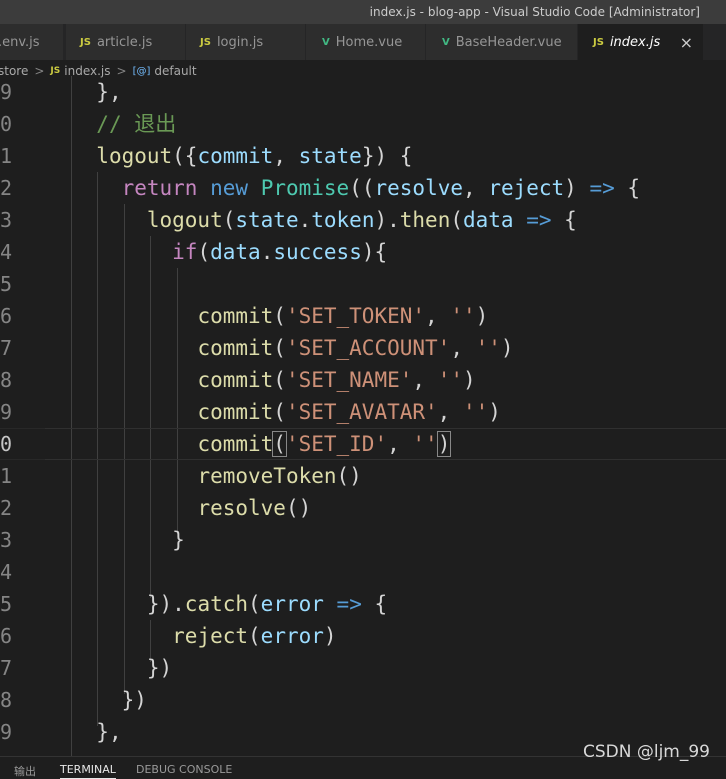 The height and width of the screenshot is (779, 726). Describe the element at coordinates (6, 540) in the screenshot. I see `line-number: 93` at that location.